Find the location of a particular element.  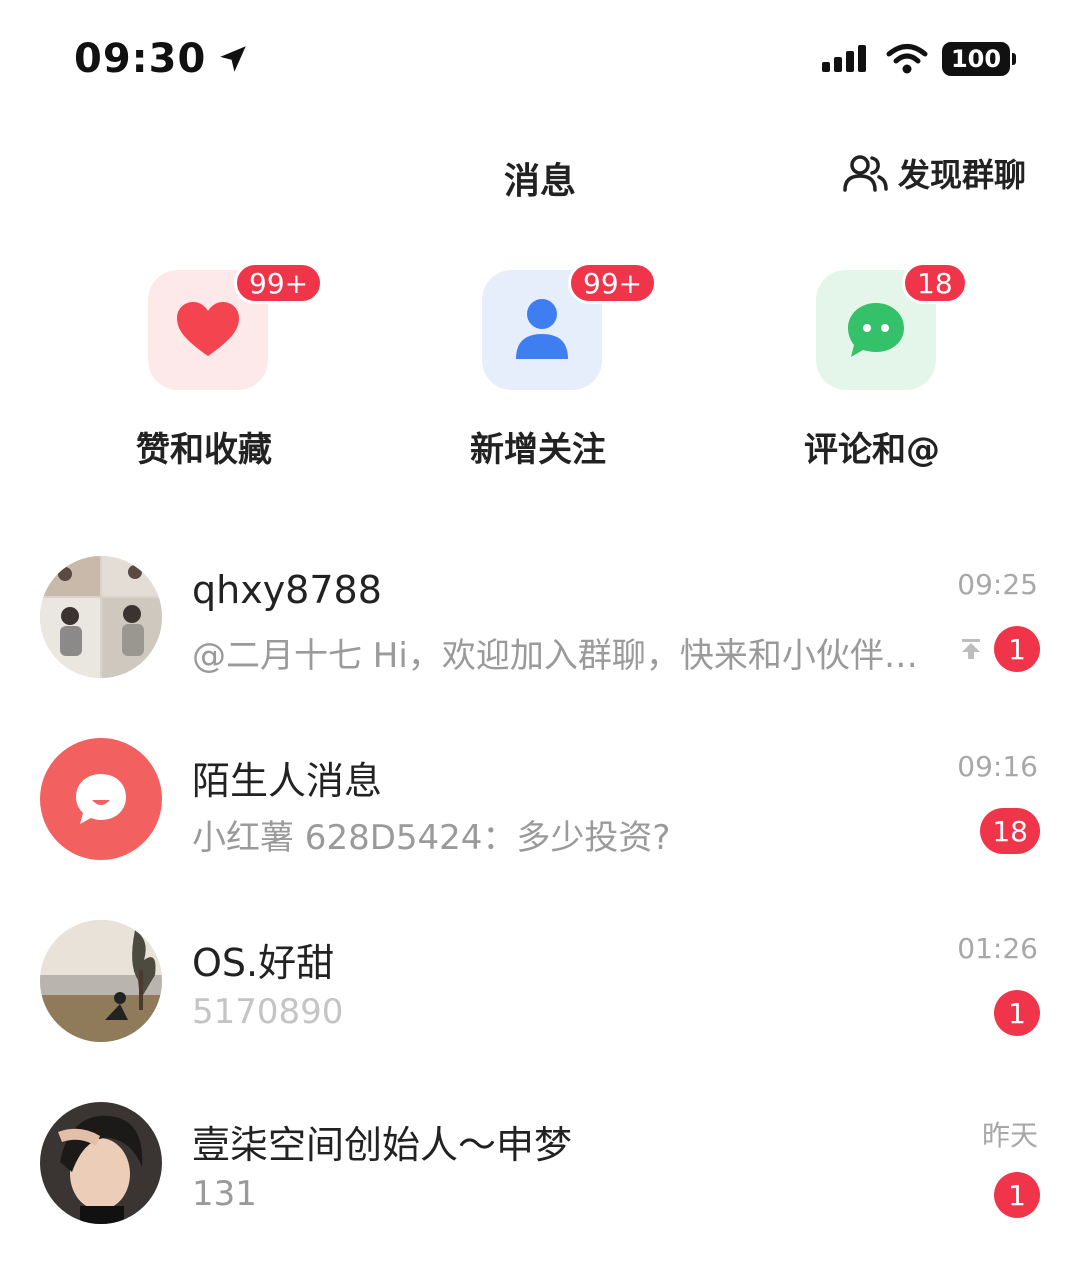

battery-indicator: 100 is located at coordinates (979, 59).